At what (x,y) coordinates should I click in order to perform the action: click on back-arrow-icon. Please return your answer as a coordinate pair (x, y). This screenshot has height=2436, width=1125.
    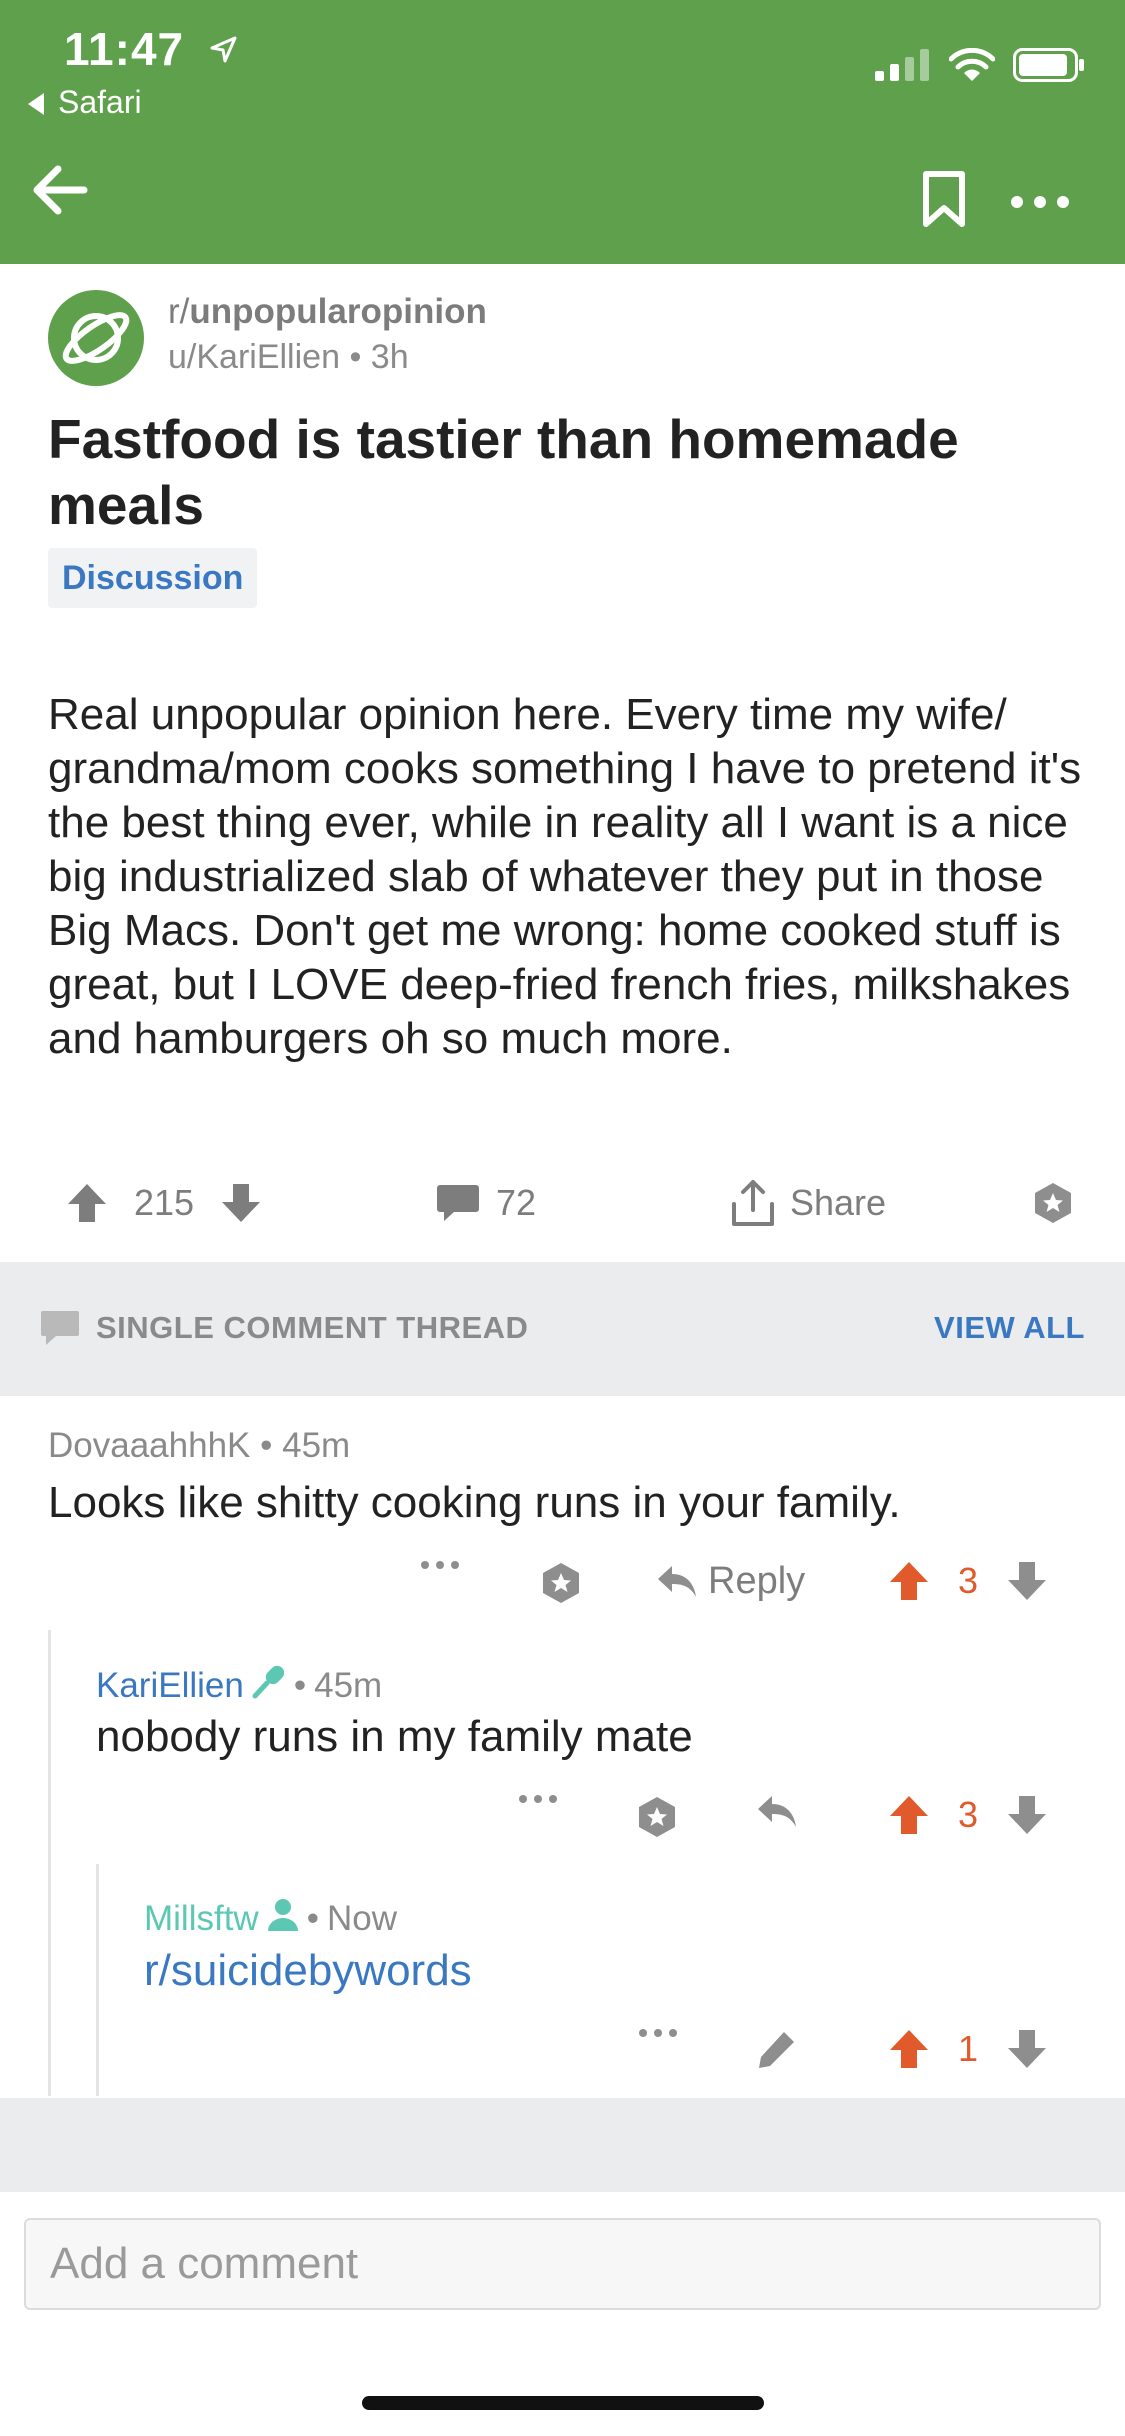
    Looking at the image, I should click on (60, 190).